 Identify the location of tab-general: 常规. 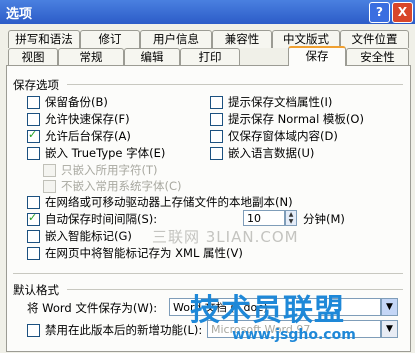
(91, 57).